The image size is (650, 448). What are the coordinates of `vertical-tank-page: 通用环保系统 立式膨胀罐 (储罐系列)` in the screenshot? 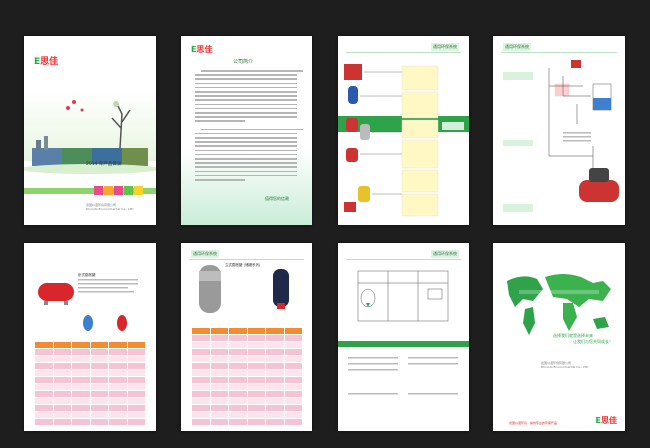 It's located at (246, 337).